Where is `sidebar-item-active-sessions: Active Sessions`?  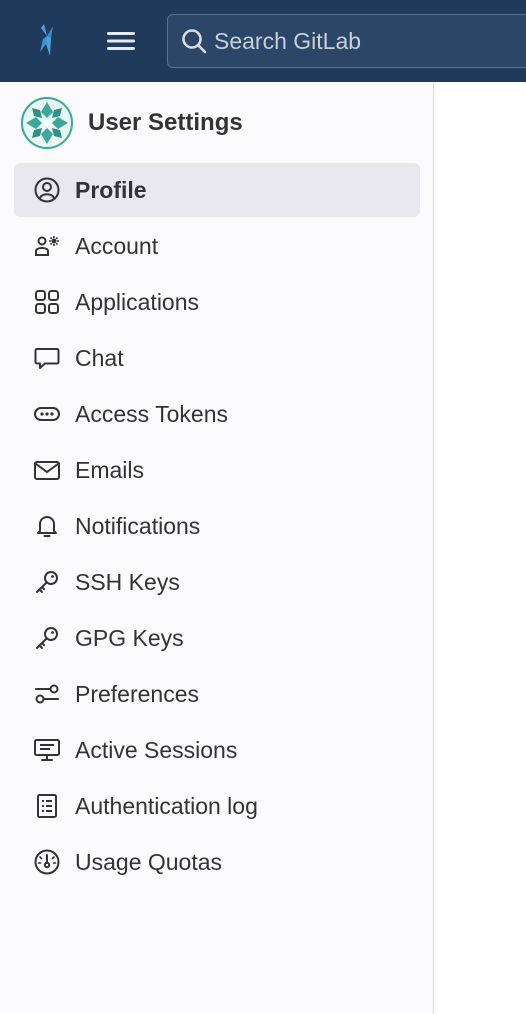 sidebar-item-active-sessions: Active Sessions is located at coordinates (217, 750).